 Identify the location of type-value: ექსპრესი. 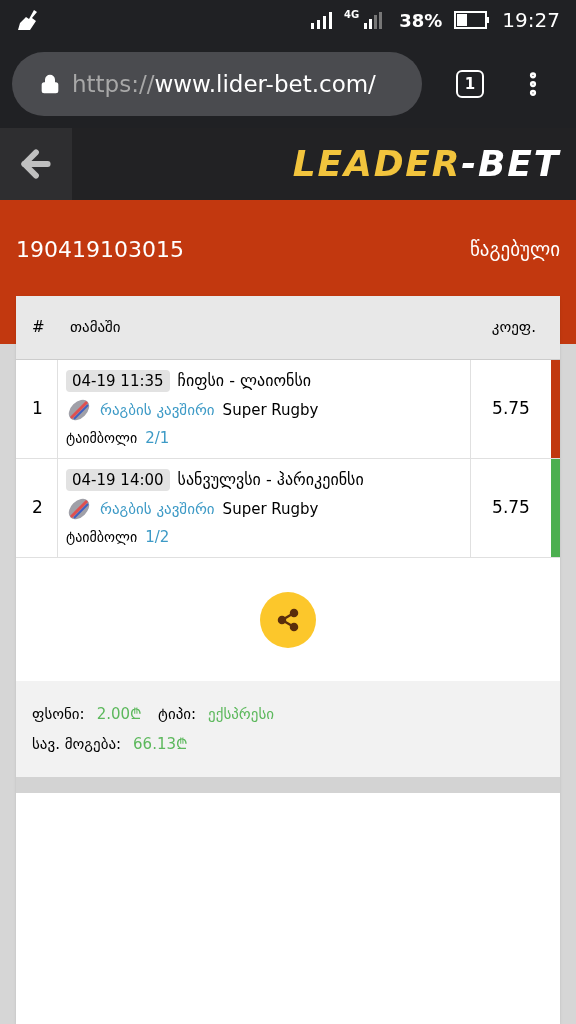
(241, 714).